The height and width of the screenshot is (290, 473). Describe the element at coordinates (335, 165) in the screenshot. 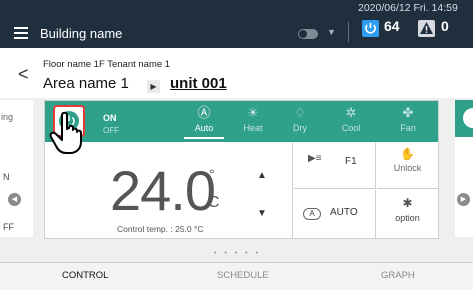

I see `fan-speed-button: ▶≡ F1` at that location.